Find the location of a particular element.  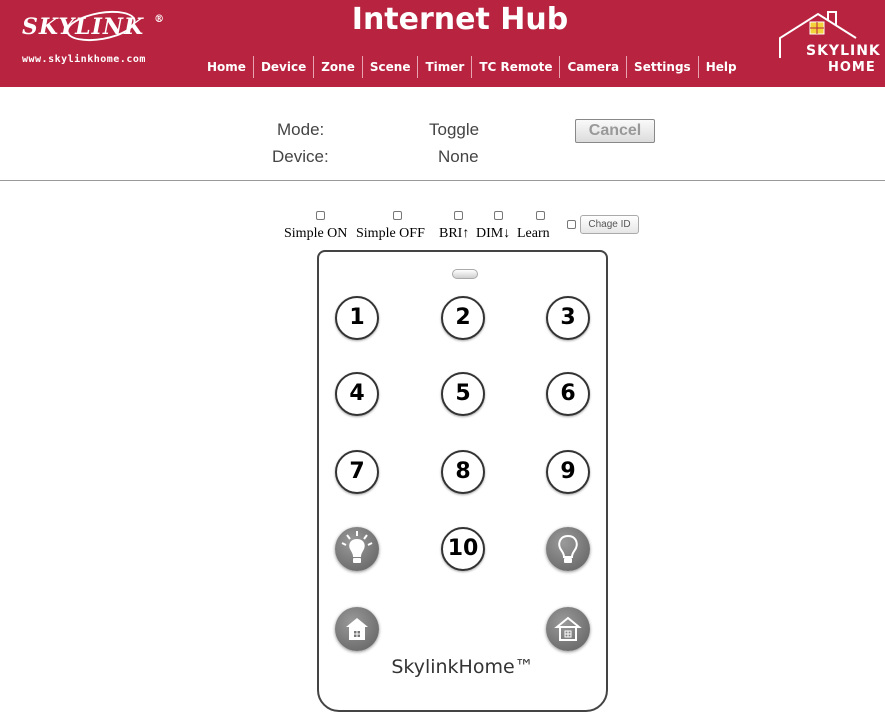

logo-url: www.skylinkhome.com is located at coordinates (84, 59).